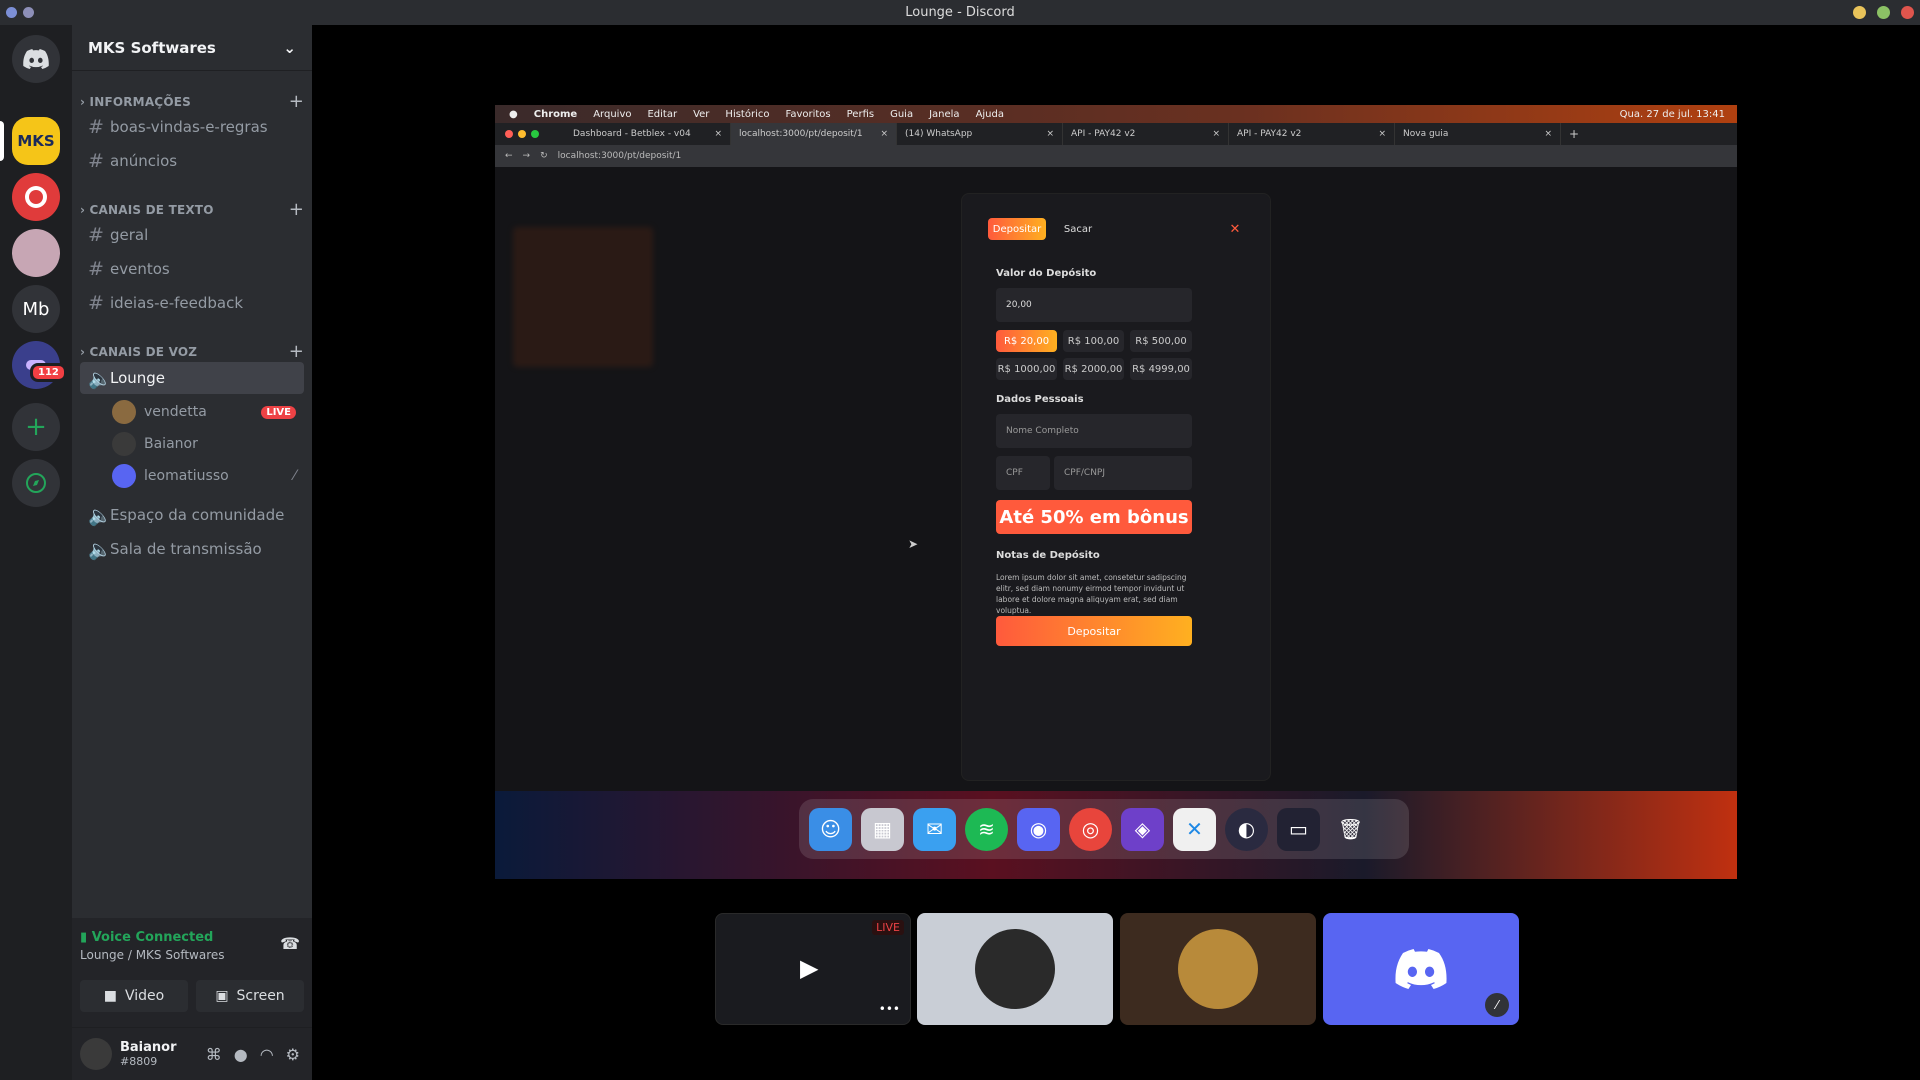 The width and height of the screenshot is (1920, 1080). Describe the element at coordinates (889, 1009) in the screenshot. I see `more-options-icon: •••` at that location.